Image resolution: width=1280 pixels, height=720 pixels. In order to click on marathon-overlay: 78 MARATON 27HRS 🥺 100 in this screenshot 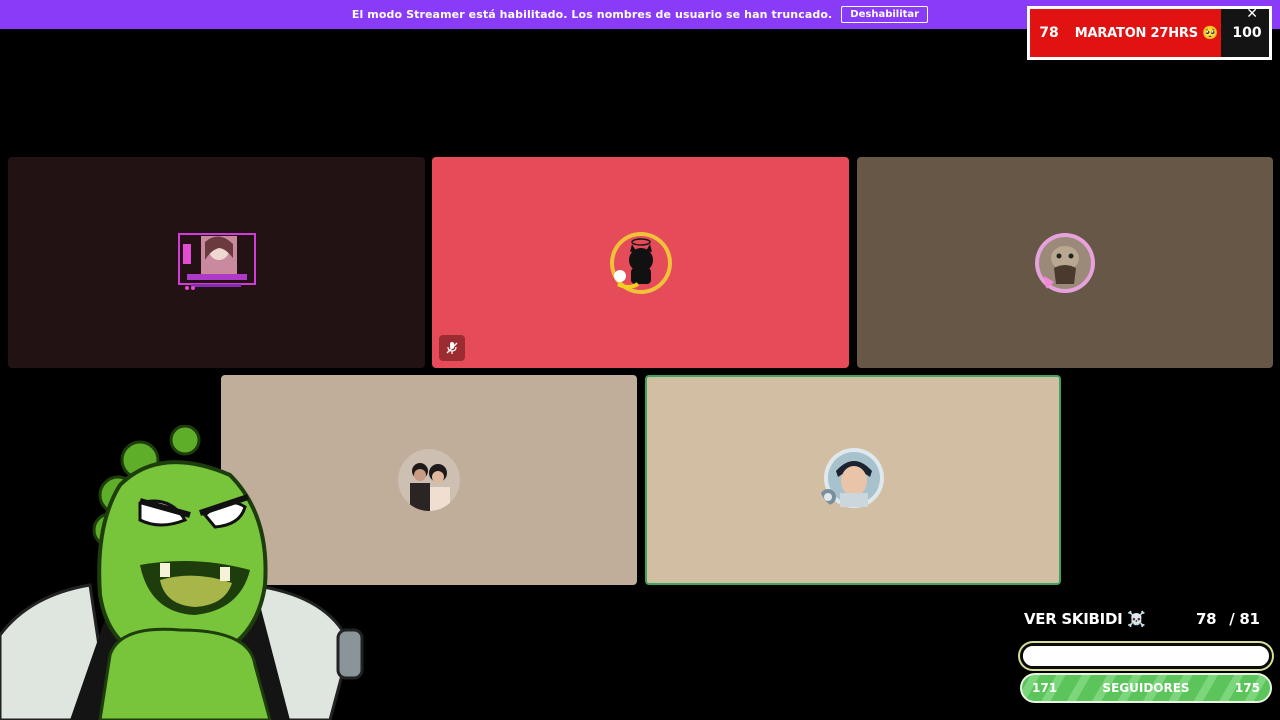, I will do `click(1149, 33)`.